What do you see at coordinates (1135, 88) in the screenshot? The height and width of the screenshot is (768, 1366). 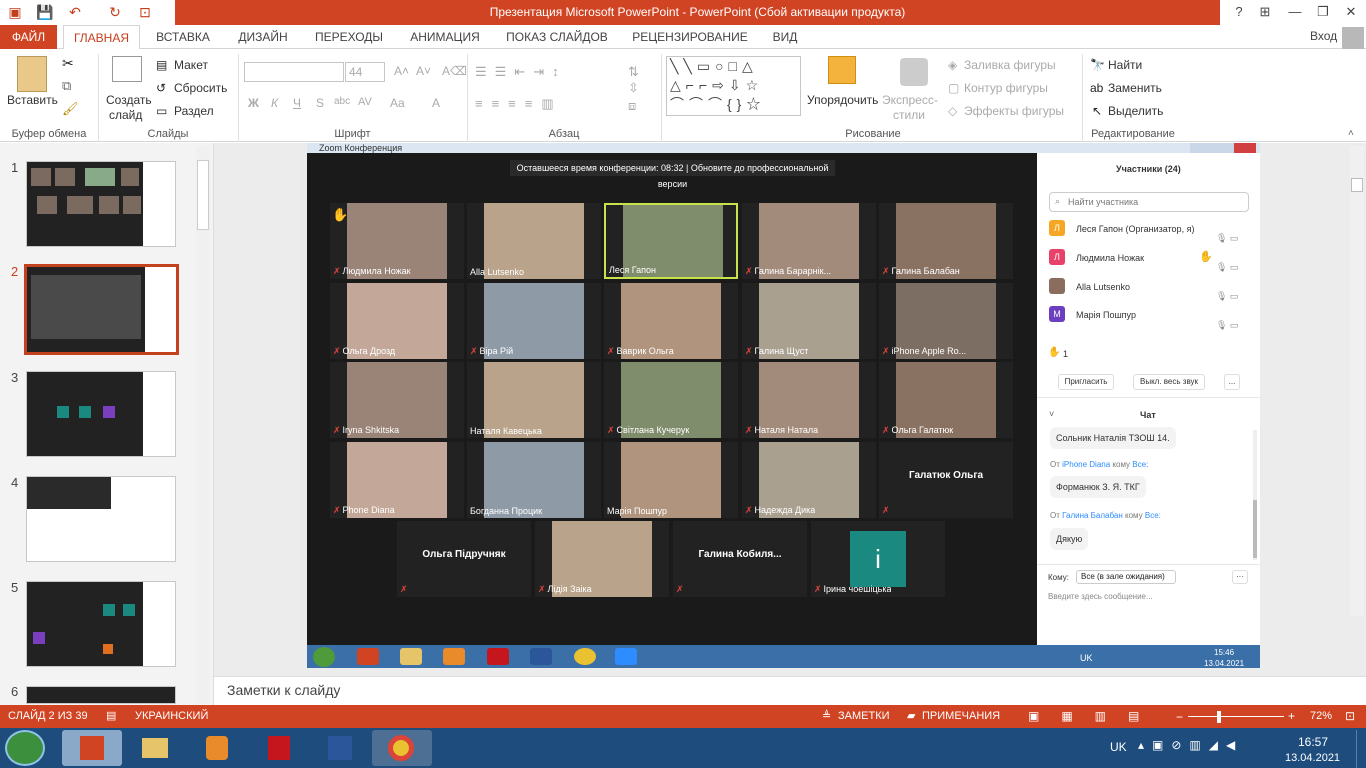 I see `replace-button: Заменить` at bounding box center [1135, 88].